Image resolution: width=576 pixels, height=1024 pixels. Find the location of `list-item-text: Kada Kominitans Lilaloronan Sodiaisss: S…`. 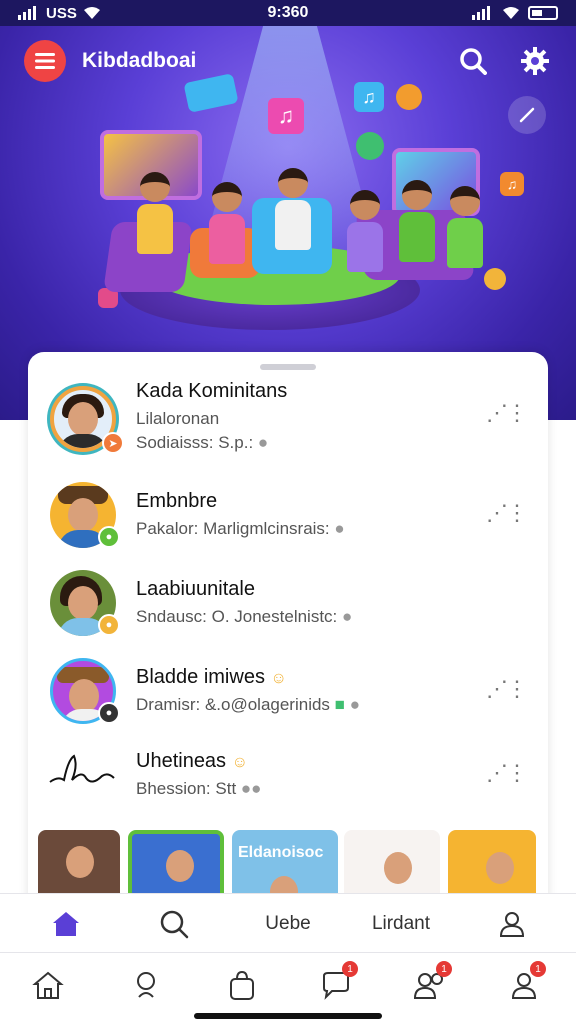

list-item-text: Kada Kominitans Lilaloronan Sodiaisss: S… is located at coordinates (211, 416).